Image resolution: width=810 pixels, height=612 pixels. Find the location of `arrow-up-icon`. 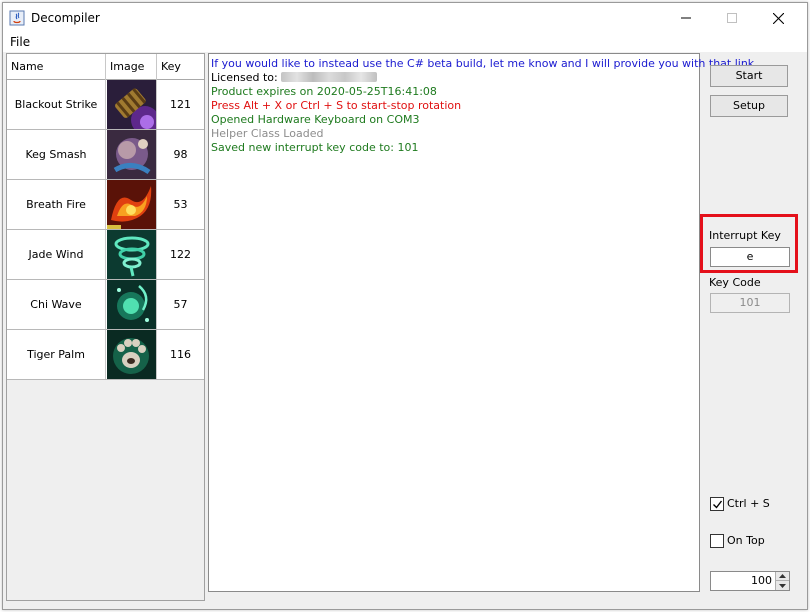

arrow-up-icon is located at coordinates (782, 576).